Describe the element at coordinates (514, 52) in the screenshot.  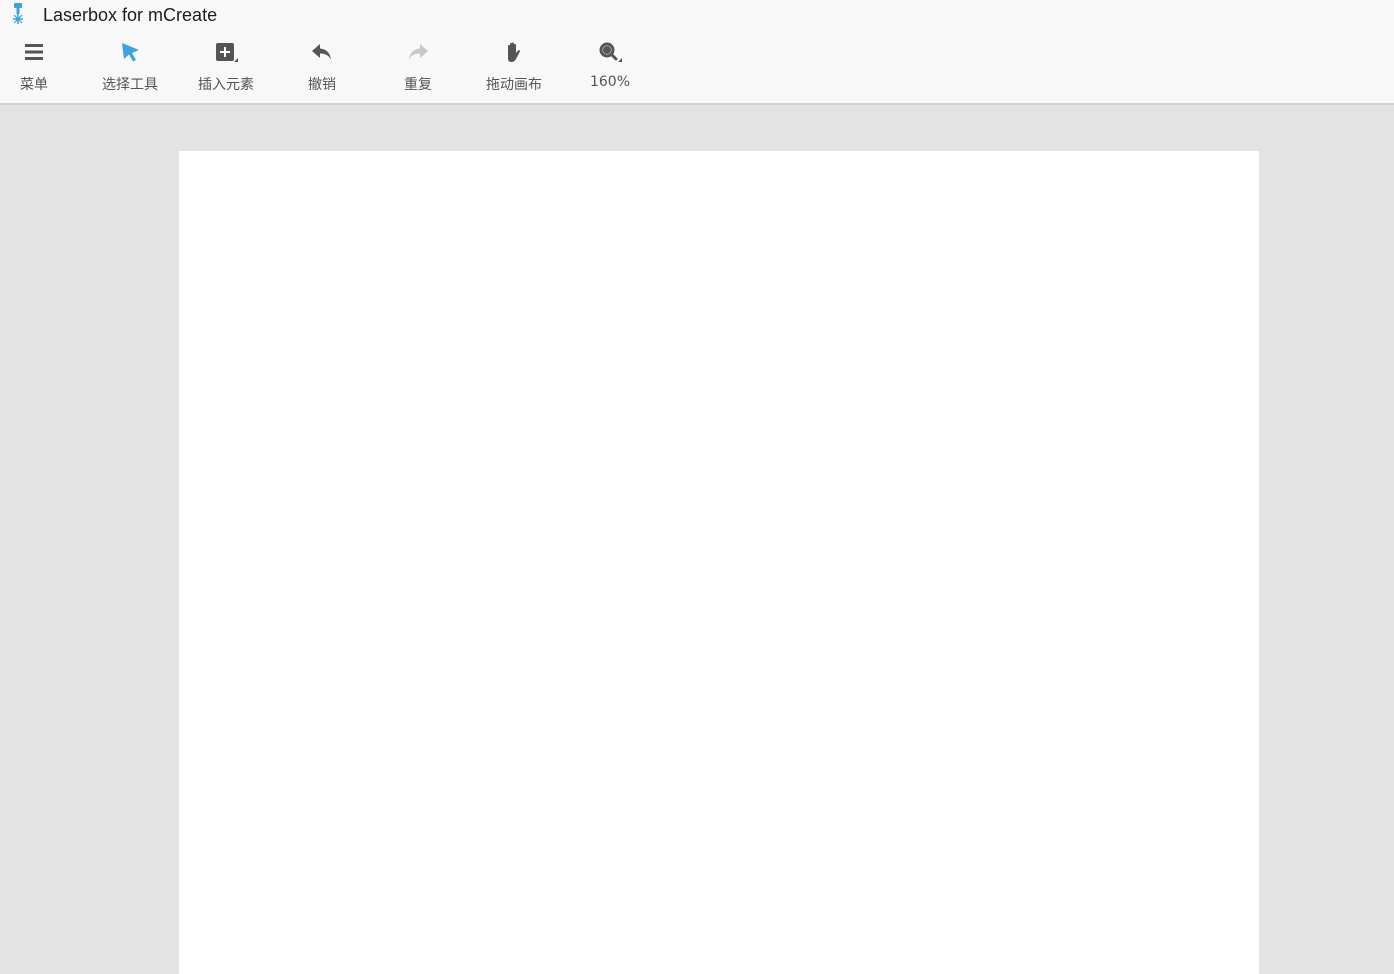
I see `hand-icon` at that location.